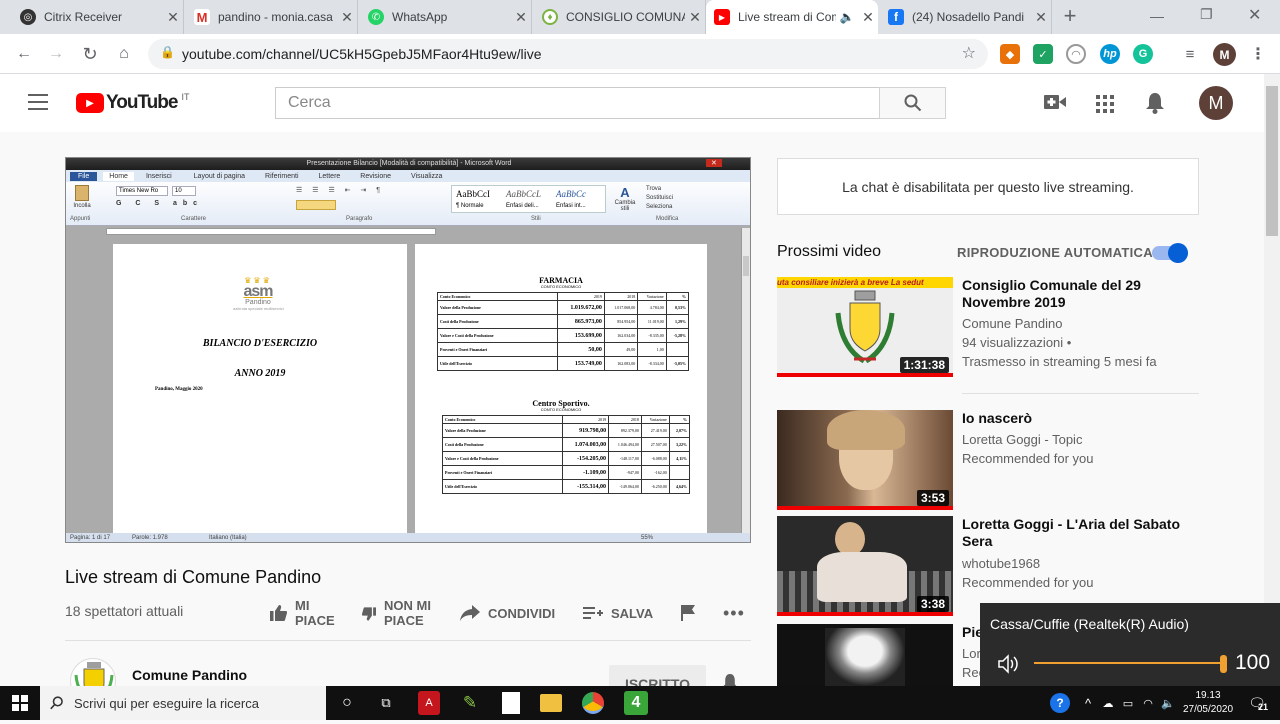 The width and height of the screenshot is (1280, 724). Describe the element at coordinates (158, 176) in the screenshot. I see `word-tab: Inserisci` at that location.